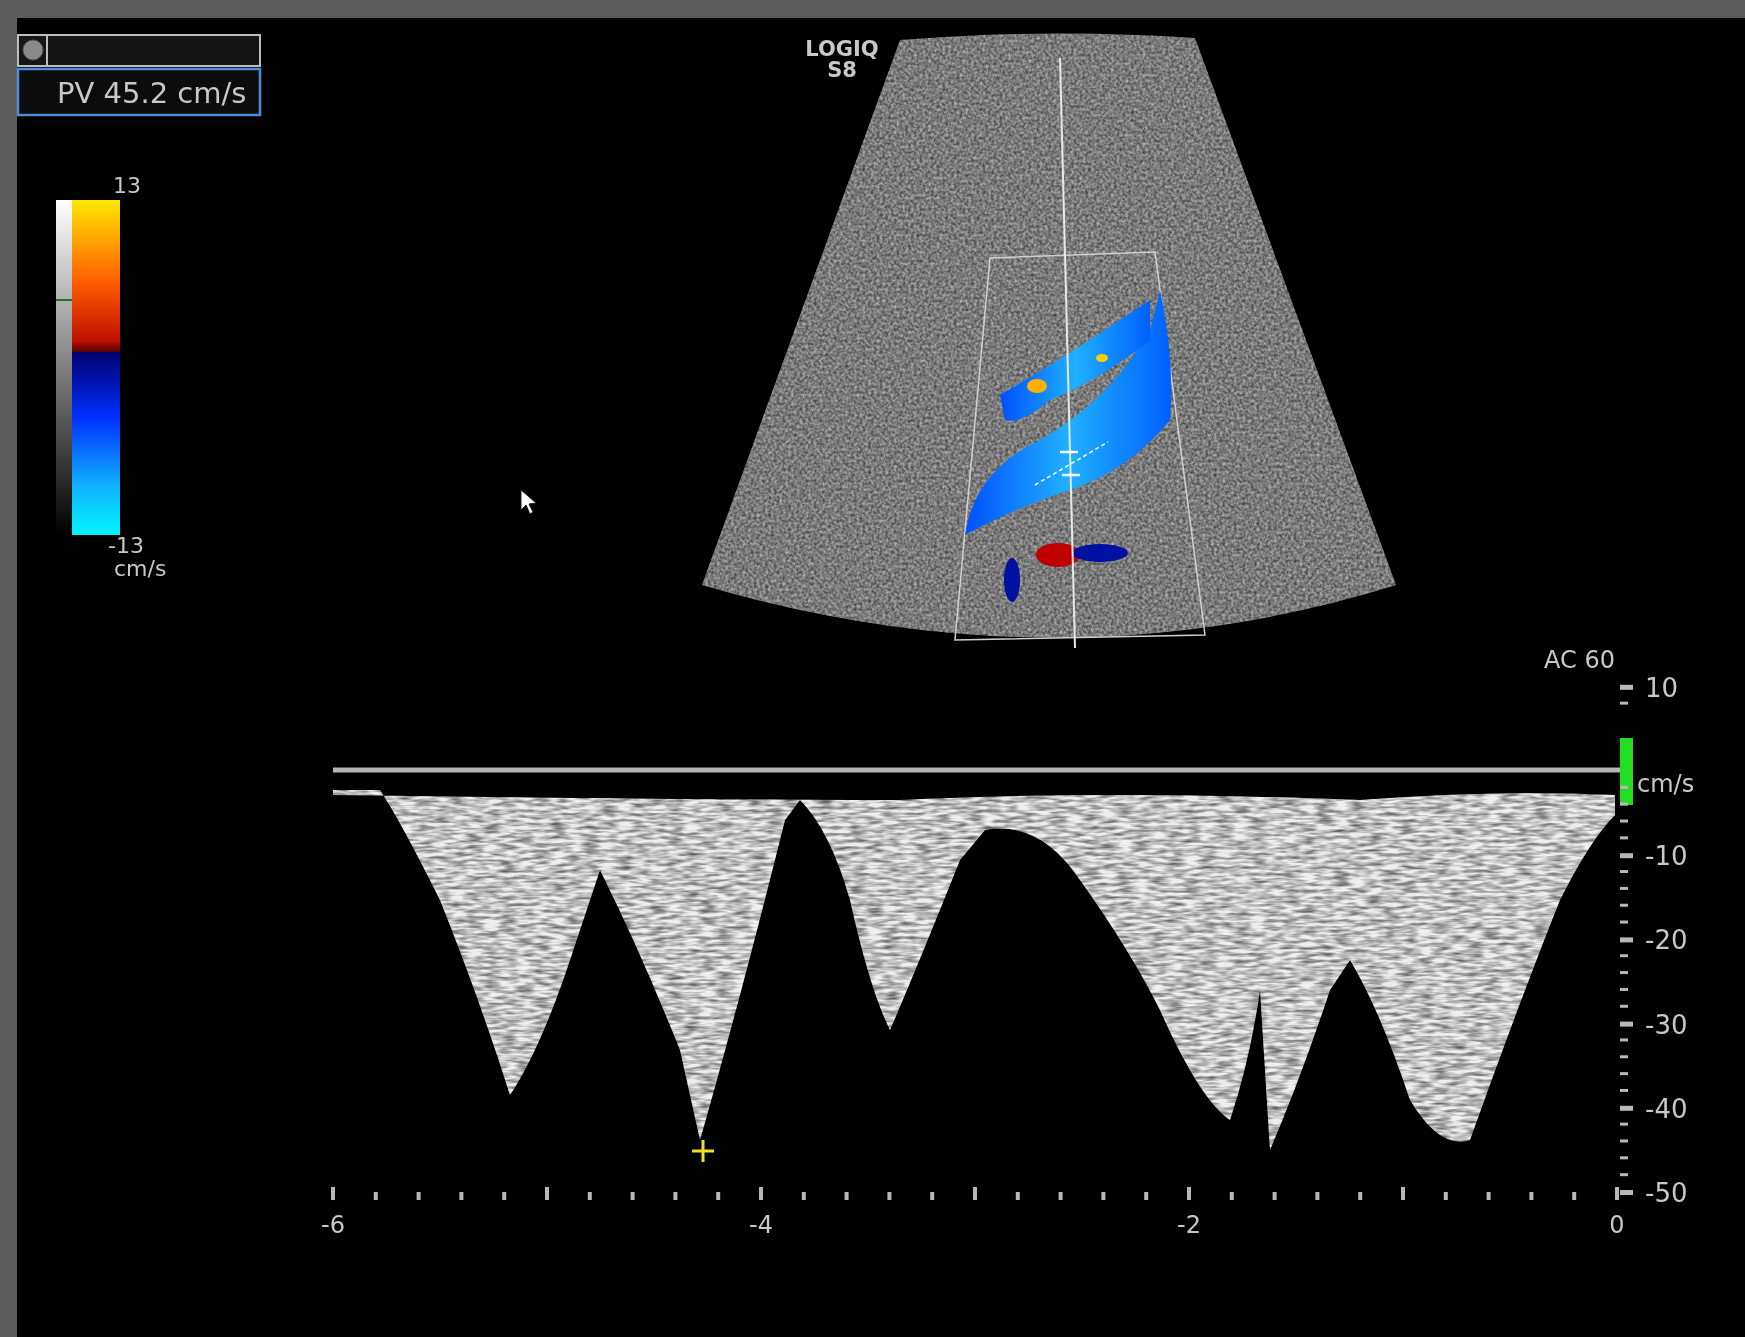  What do you see at coordinates (33, 50) in the screenshot?
I see `circle-icon` at bounding box center [33, 50].